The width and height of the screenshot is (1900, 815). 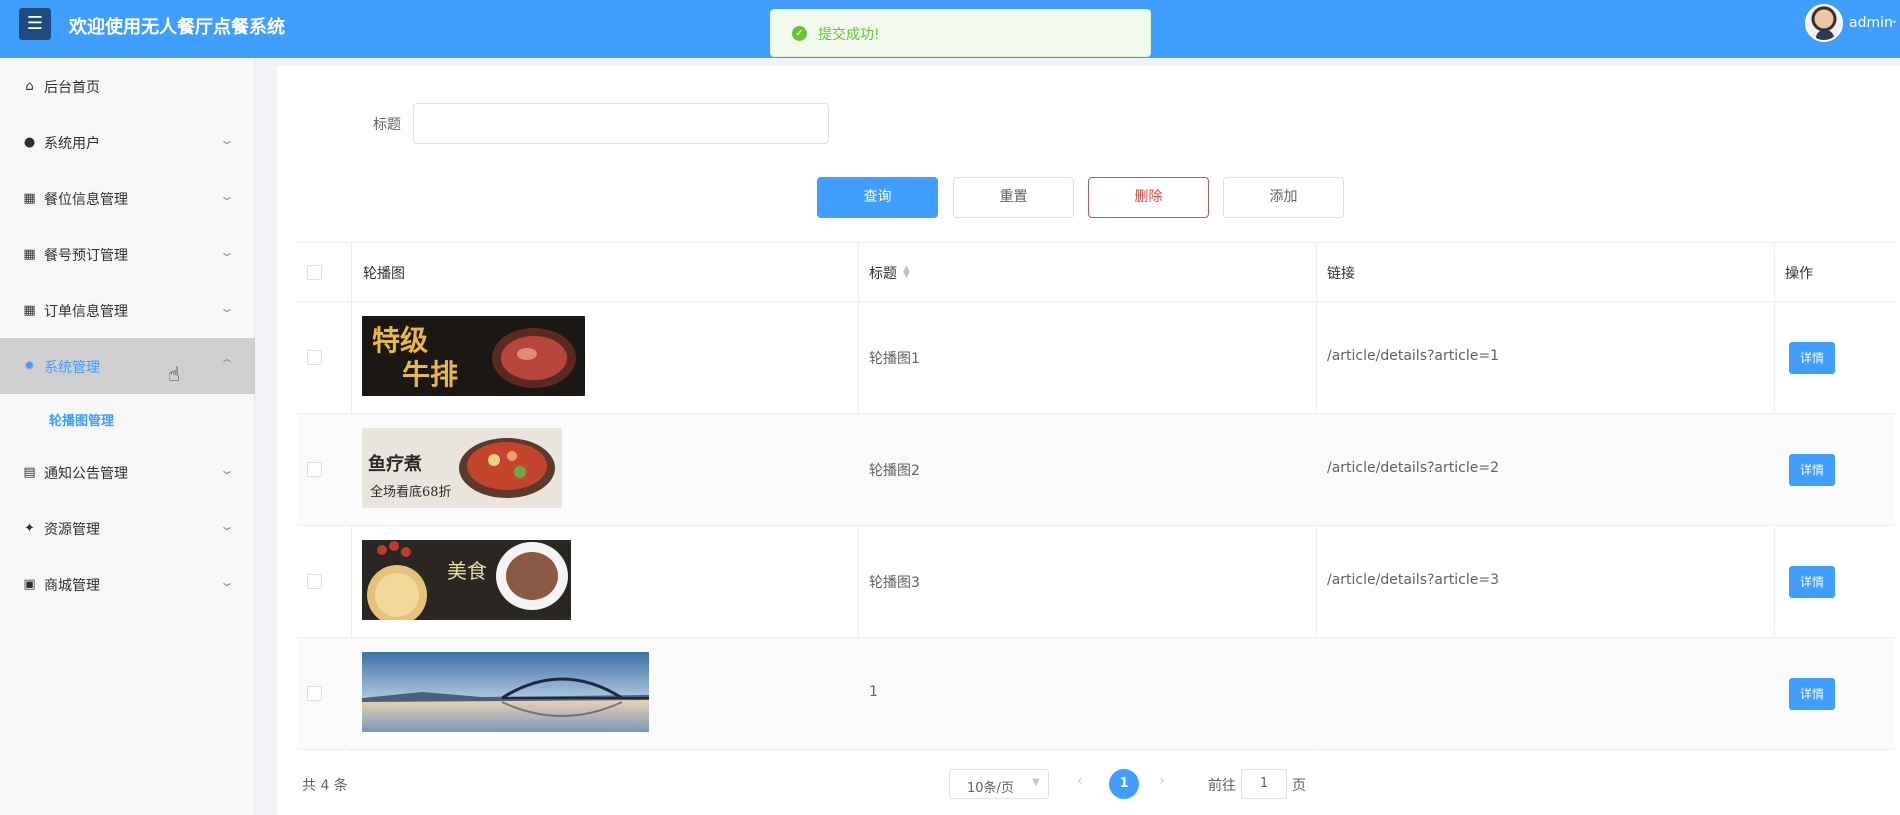 What do you see at coordinates (72, 586) in the screenshot?
I see `sidebar-item-label: 商城管理` at bounding box center [72, 586].